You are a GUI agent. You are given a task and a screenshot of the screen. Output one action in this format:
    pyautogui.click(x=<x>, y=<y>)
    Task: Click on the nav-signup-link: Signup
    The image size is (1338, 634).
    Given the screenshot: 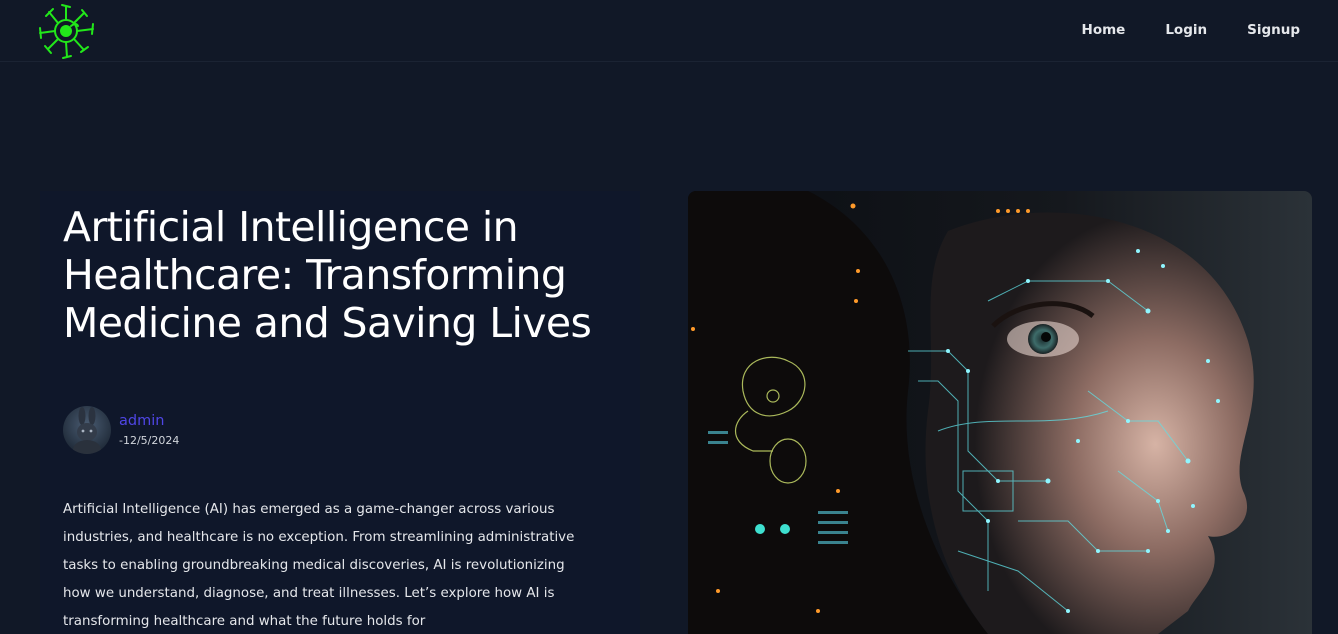 What is the action you would take?
    pyautogui.click(x=1273, y=30)
    